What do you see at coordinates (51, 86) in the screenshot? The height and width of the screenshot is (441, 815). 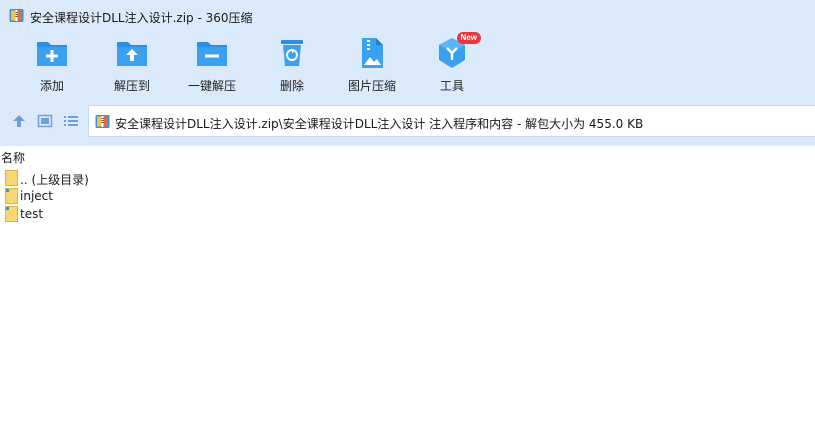 I see `add-button-label: 添加` at bounding box center [51, 86].